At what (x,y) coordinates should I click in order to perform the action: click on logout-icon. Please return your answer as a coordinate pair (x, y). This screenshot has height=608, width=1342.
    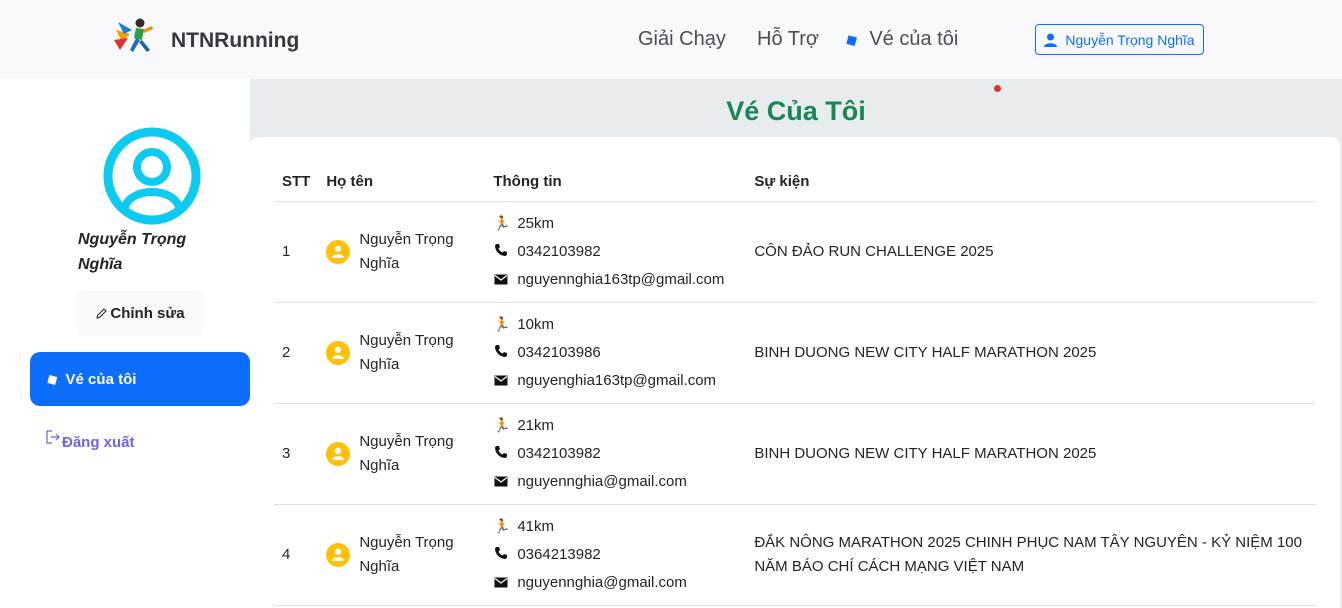
    Looking at the image, I should click on (53, 437).